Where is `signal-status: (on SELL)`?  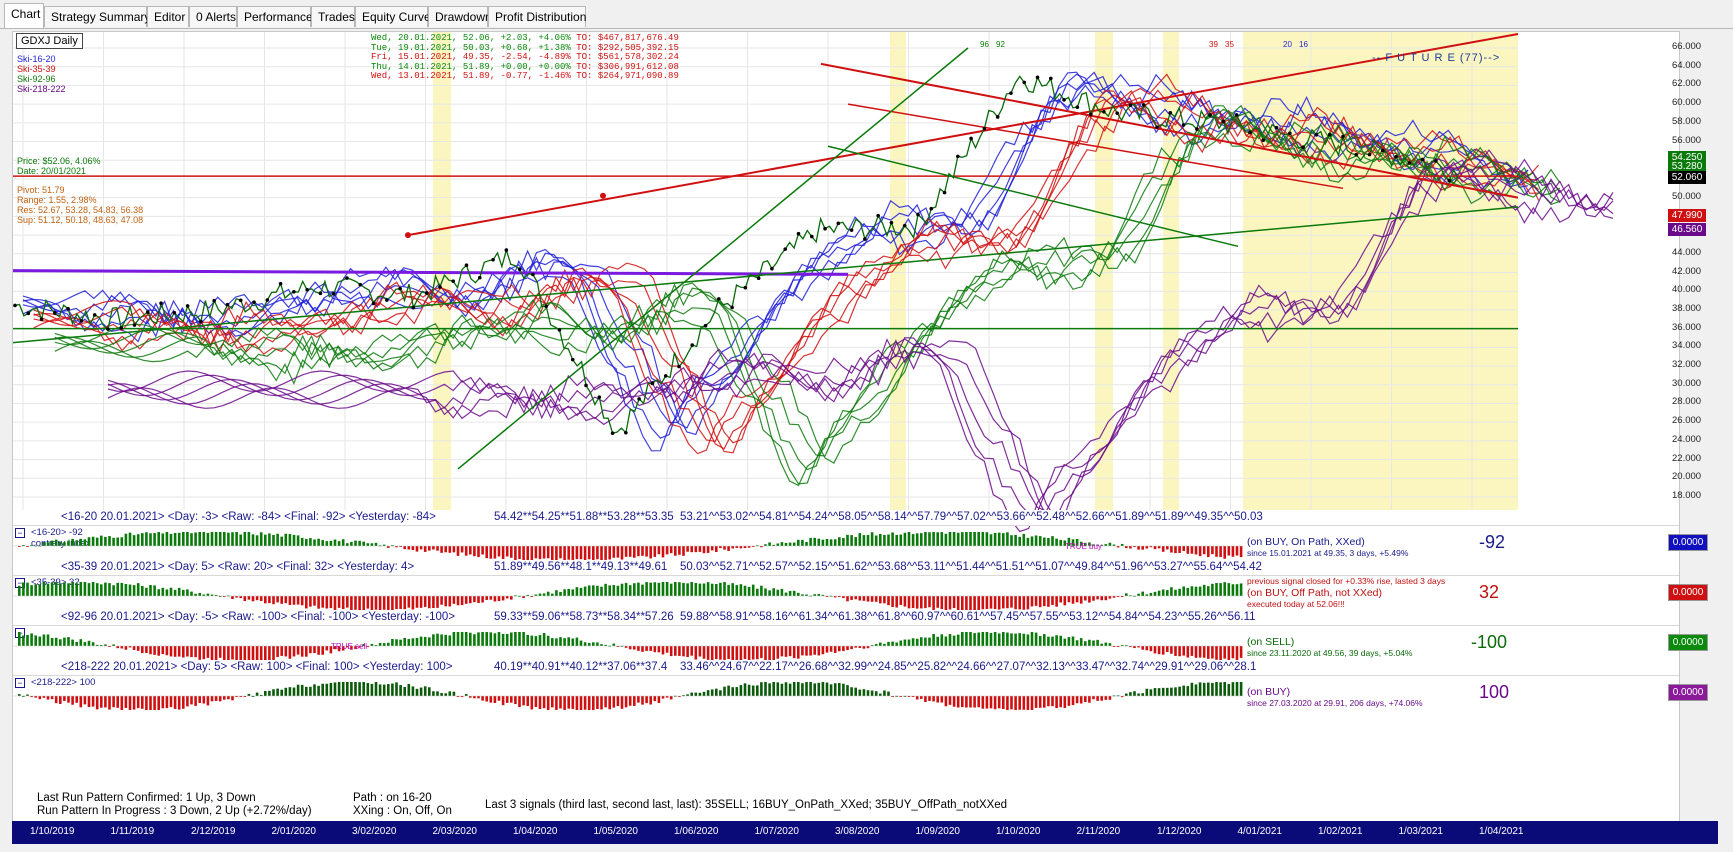 signal-status: (on SELL) is located at coordinates (1271, 642).